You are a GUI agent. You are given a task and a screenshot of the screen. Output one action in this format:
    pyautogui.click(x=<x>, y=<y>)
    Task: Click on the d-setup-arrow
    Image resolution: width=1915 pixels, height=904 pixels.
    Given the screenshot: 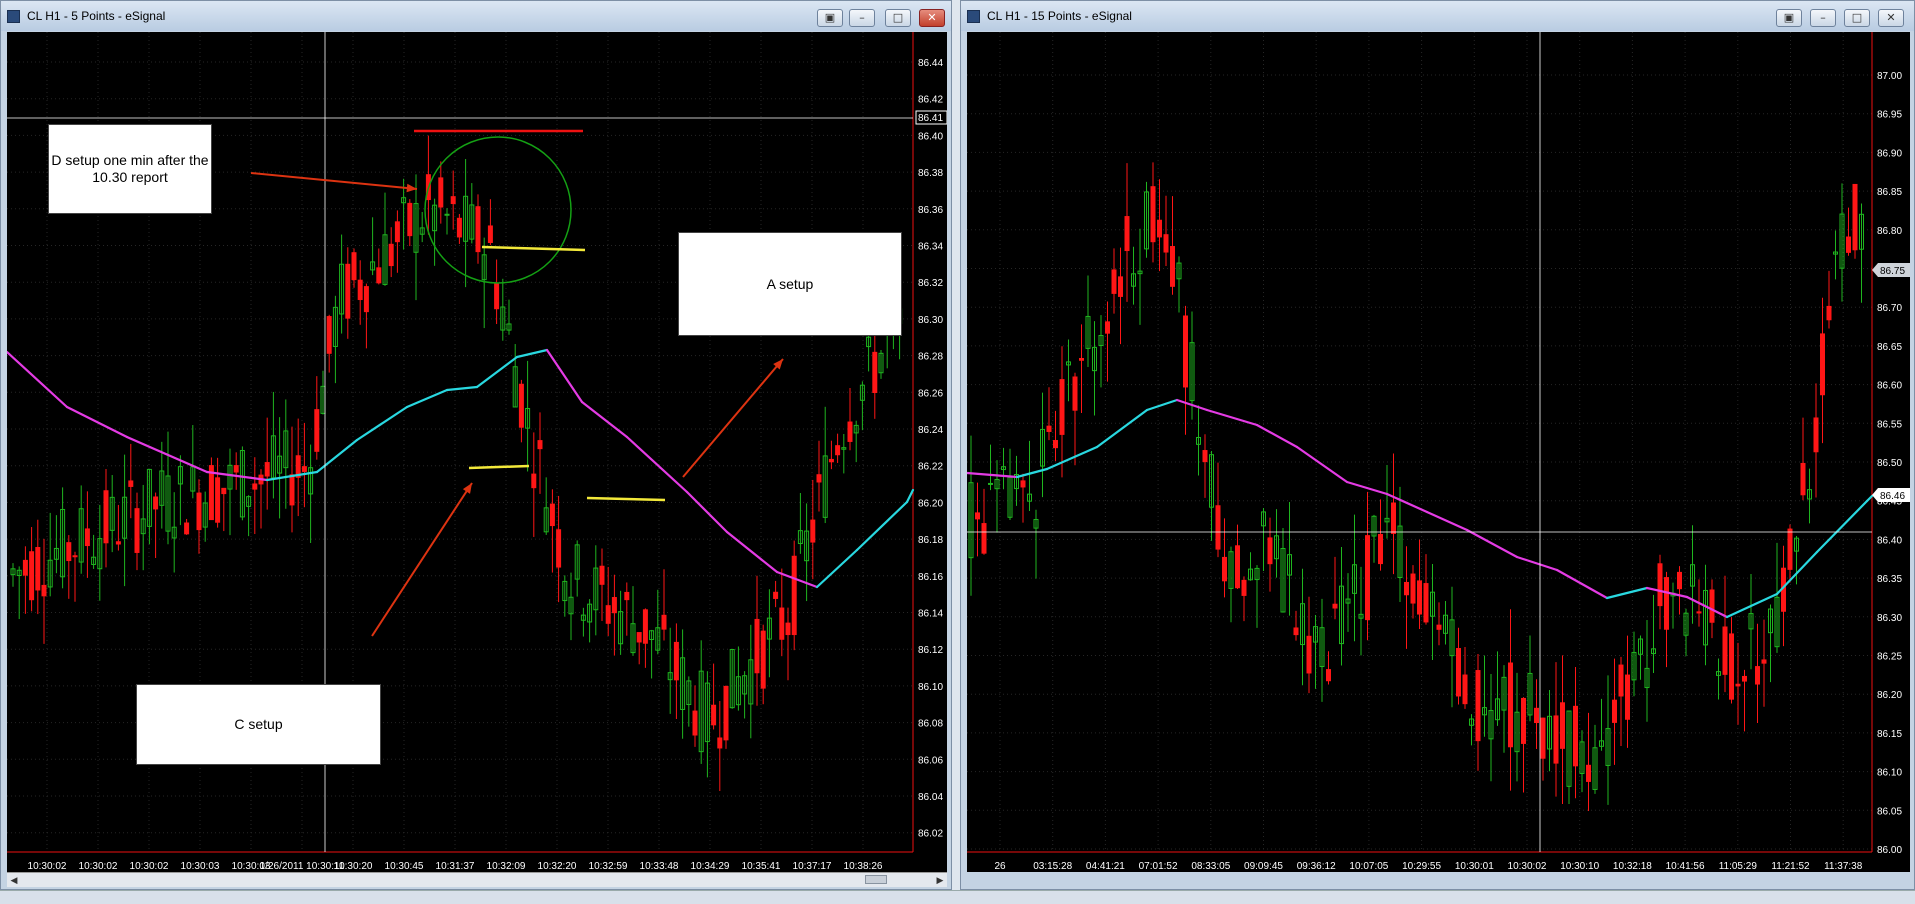 What is the action you would take?
    pyautogui.click(x=334, y=181)
    